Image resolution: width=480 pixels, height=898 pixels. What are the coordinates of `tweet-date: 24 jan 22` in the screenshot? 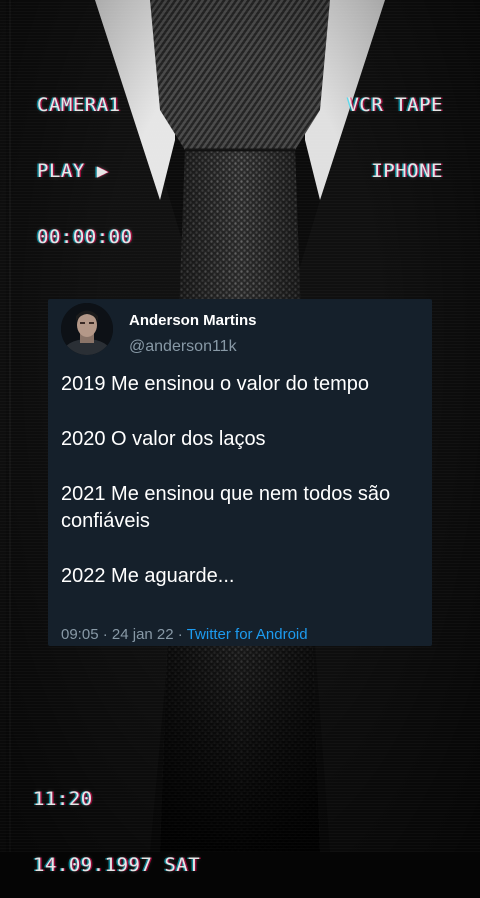 It's located at (143, 634).